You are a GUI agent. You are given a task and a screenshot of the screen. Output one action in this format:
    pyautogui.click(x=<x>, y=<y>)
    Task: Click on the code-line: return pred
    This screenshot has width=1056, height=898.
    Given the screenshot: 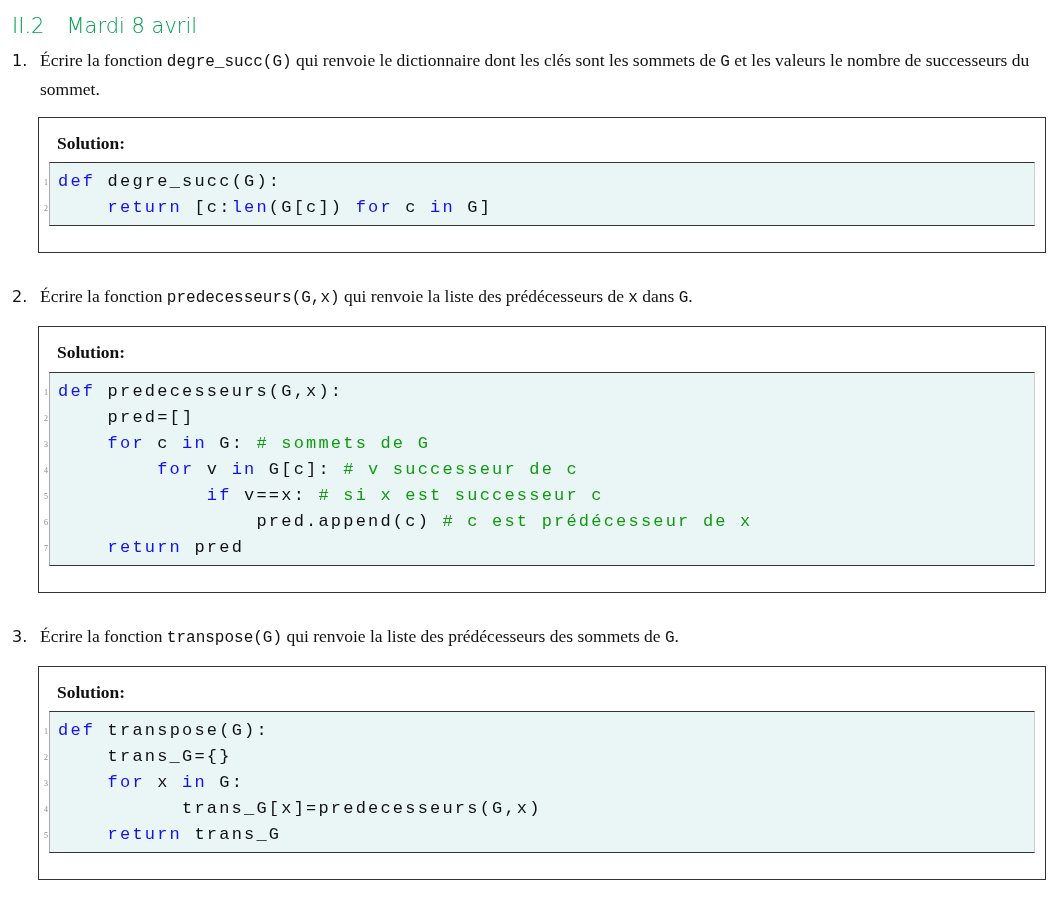 What is the action you would take?
    pyautogui.click(x=176, y=547)
    